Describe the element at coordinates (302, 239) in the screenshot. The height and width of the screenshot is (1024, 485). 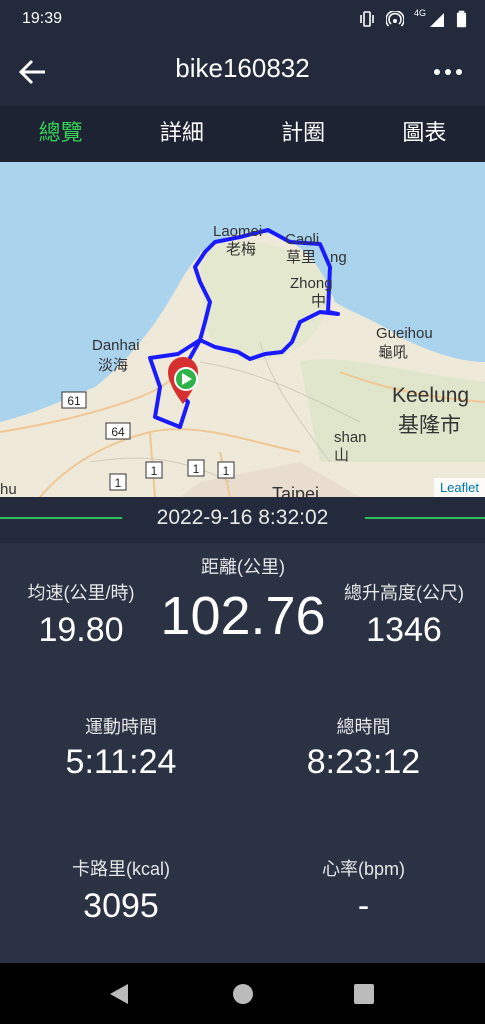
I see `map-label-caoli-en: Caoli` at that location.